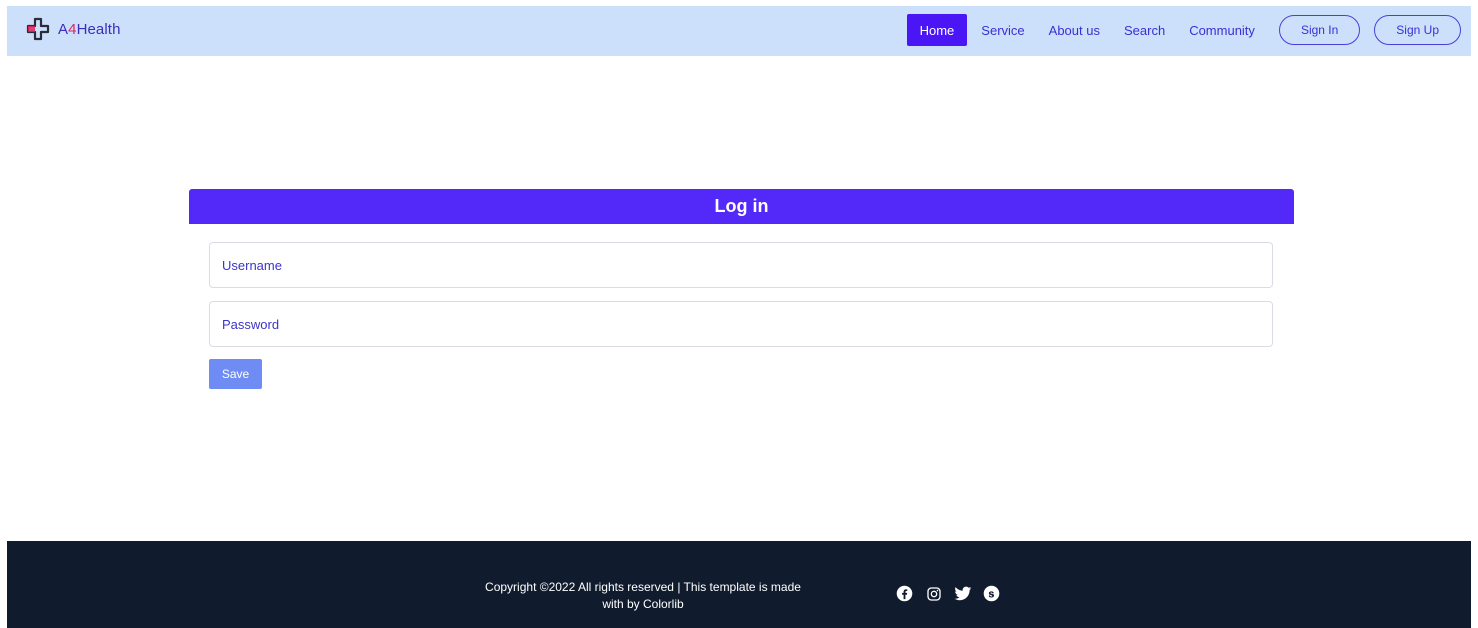 The width and height of the screenshot is (1478, 628). Describe the element at coordinates (1002, 30) in the screenshot. I see `nav-service: Service` at that location.